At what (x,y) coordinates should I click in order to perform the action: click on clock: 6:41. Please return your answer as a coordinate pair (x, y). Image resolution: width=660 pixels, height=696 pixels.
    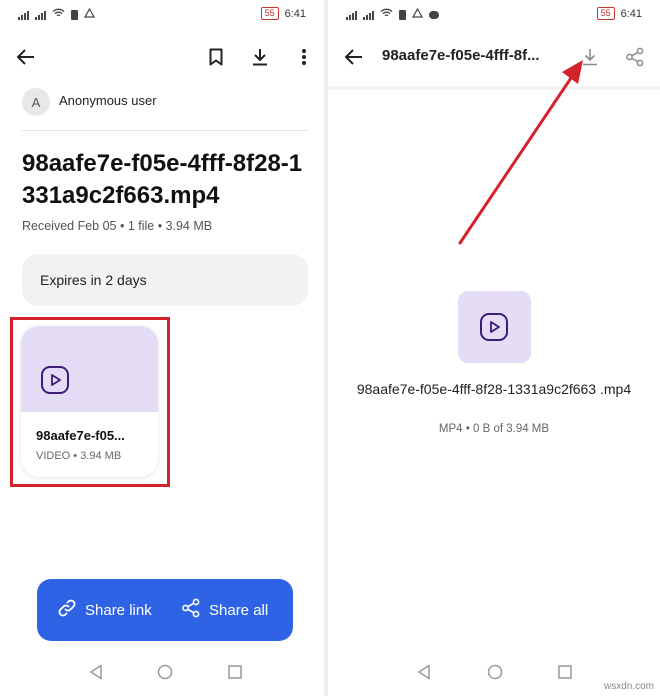
    Looking at the image, I should click on (295, 13).